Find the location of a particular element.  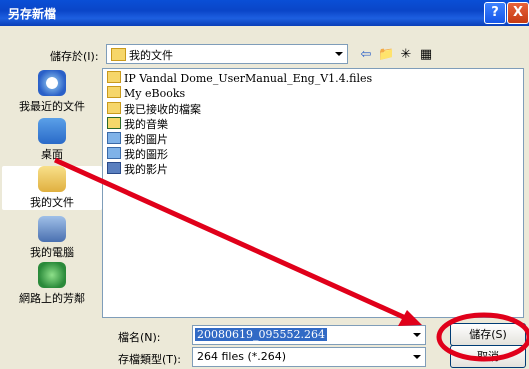

places-bar: 我最近的文件 桌面 我的文件 我的電腦 網路上的芳鄰 is located at coordinates (52, 195).